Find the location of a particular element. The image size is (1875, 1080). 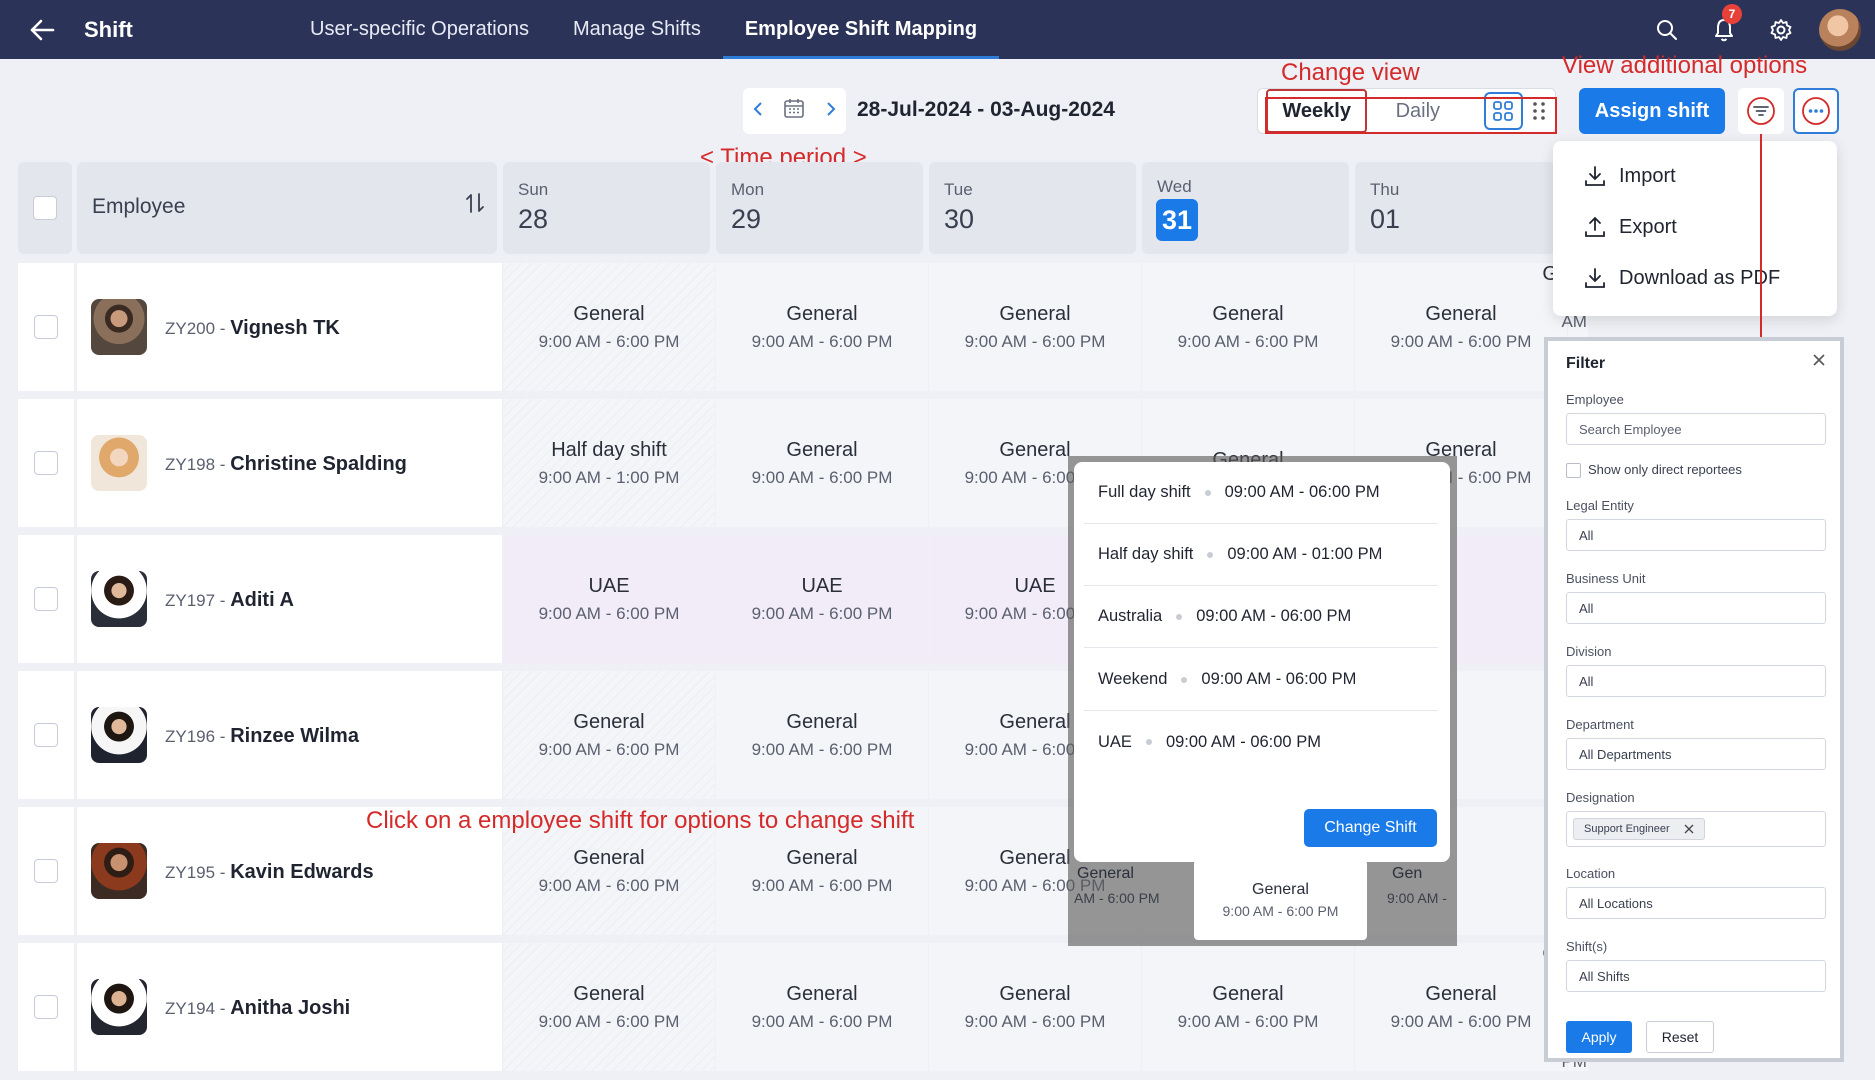

separator-dot is located at coordinates (1179, 616).